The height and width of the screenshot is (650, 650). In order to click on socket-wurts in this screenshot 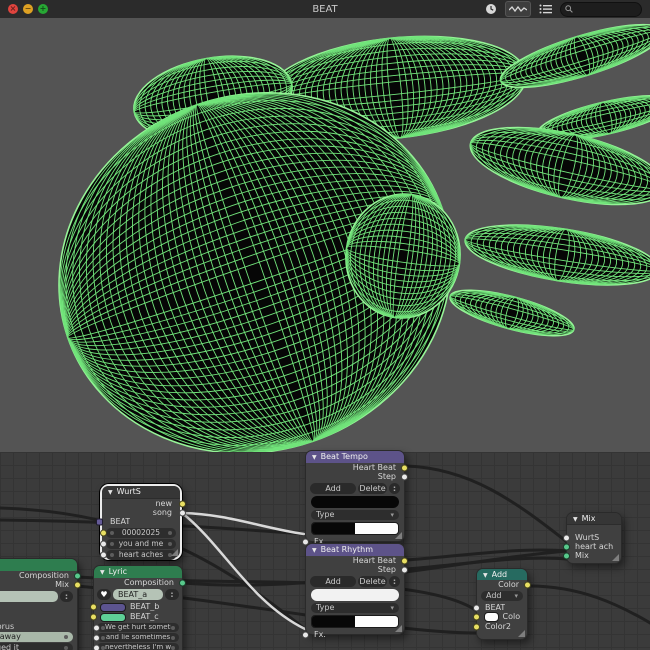, I will do `click(566, 537)`.